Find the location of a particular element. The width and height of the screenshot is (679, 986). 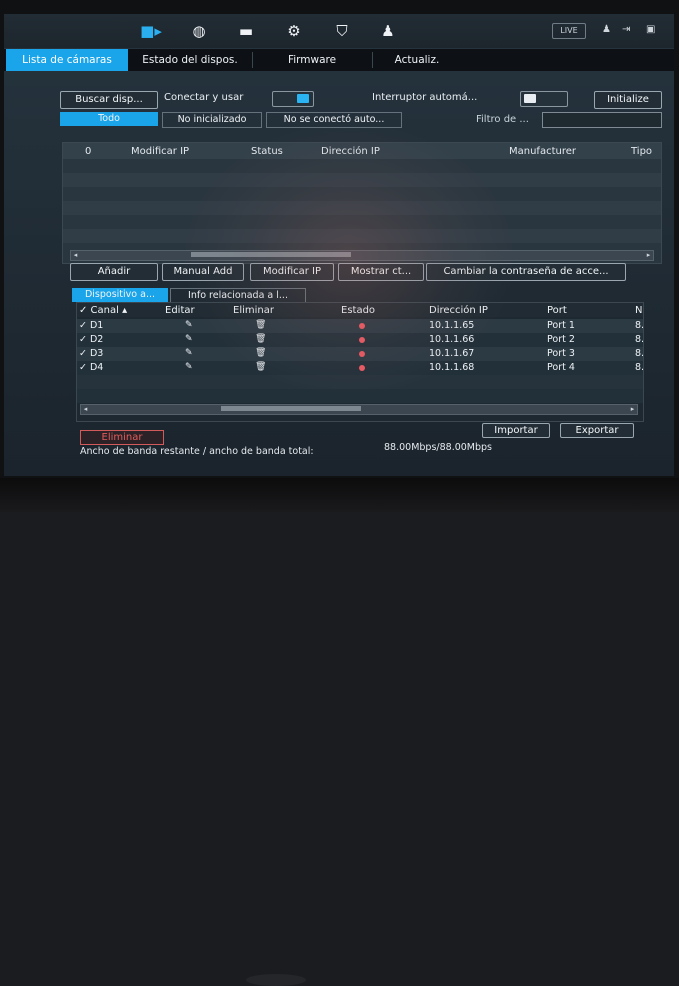

tab-device-status: Estado del dispos. is located at coordinates (190, 60).